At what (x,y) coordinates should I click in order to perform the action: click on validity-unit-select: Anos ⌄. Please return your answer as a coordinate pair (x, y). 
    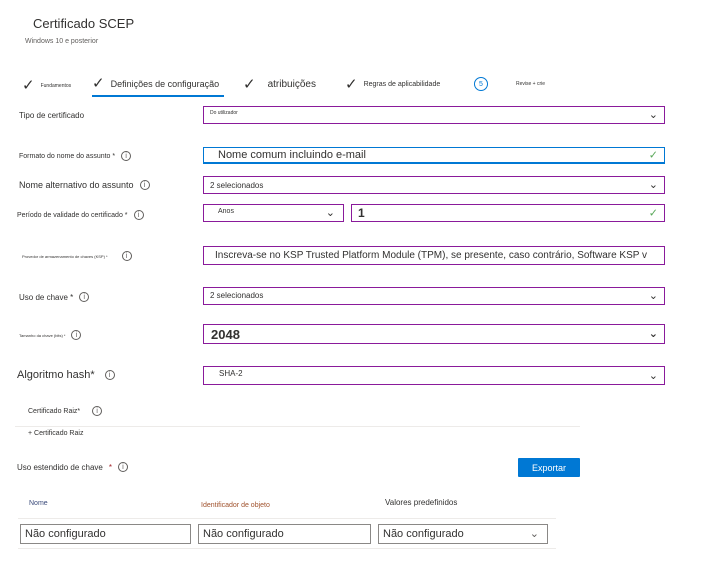
    Looking at the image, I should click on (273, 213).